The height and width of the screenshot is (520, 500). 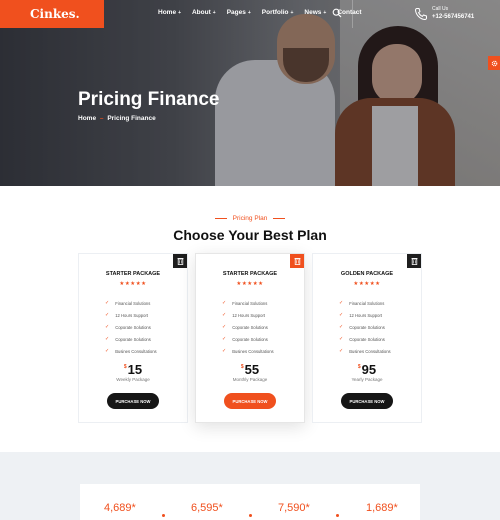 What do you see at coordinates (120, 508) in the screenshot?
I see `stat-counter: 4,689*` at bounding box center [120, 508].